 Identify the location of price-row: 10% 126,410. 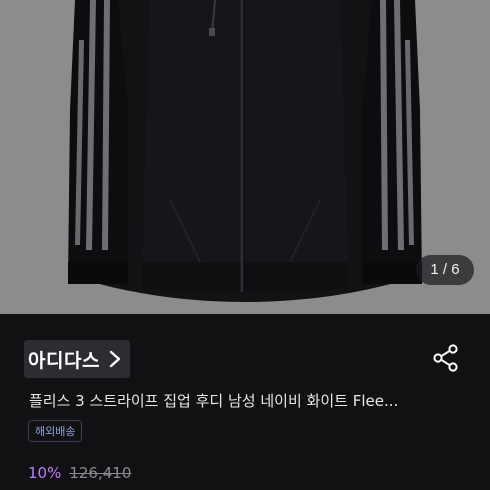
(79, 473).